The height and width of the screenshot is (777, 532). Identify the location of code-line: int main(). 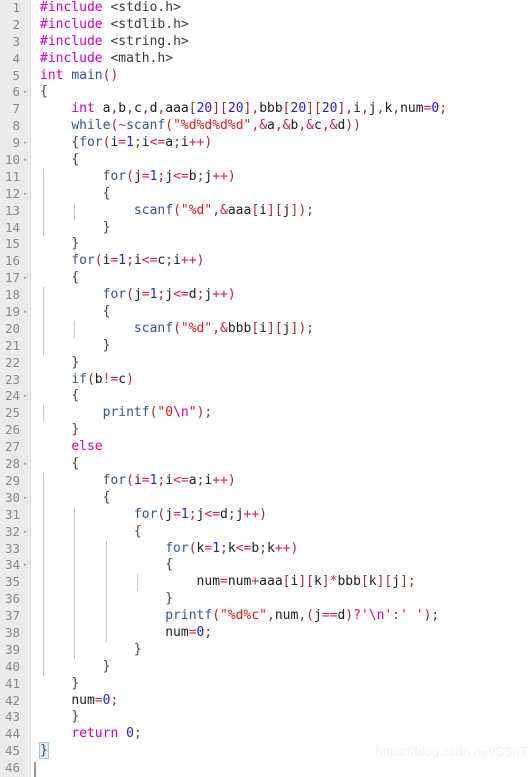
(282, 76).